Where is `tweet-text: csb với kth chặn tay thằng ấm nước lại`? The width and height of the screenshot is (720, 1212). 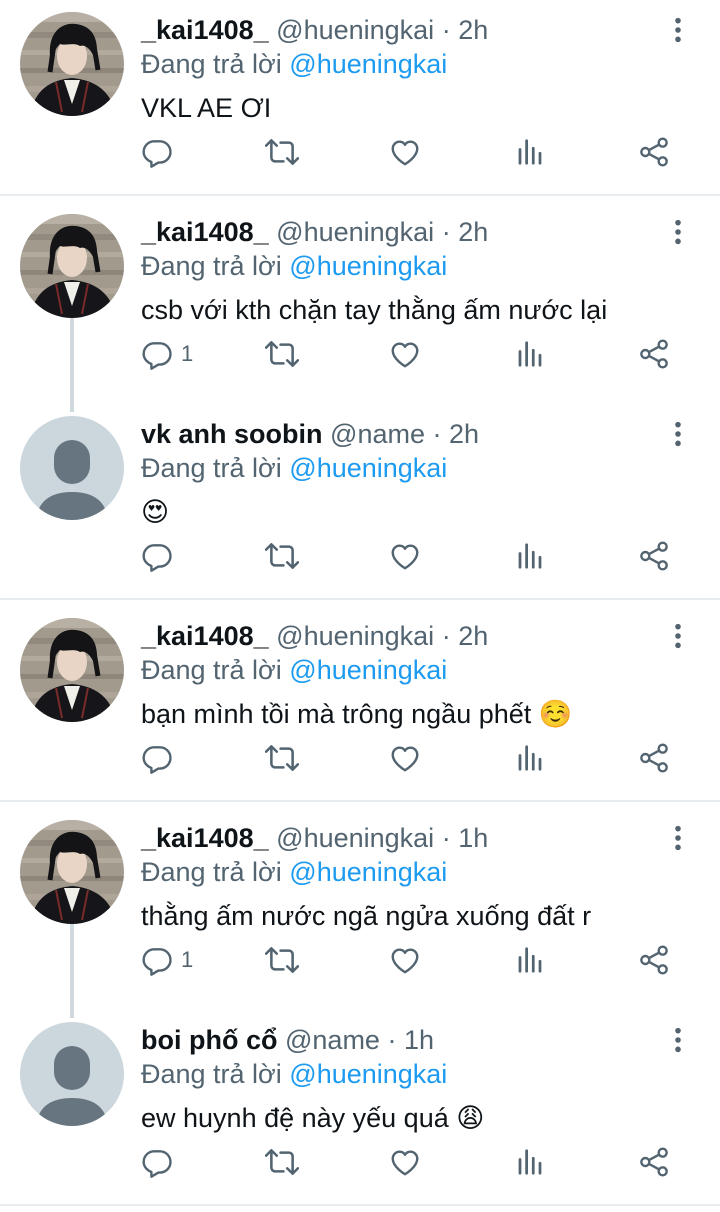 tweet-text: csb với kth chặn tay thằng ấm nước lại is located at coordinates (374, 310).